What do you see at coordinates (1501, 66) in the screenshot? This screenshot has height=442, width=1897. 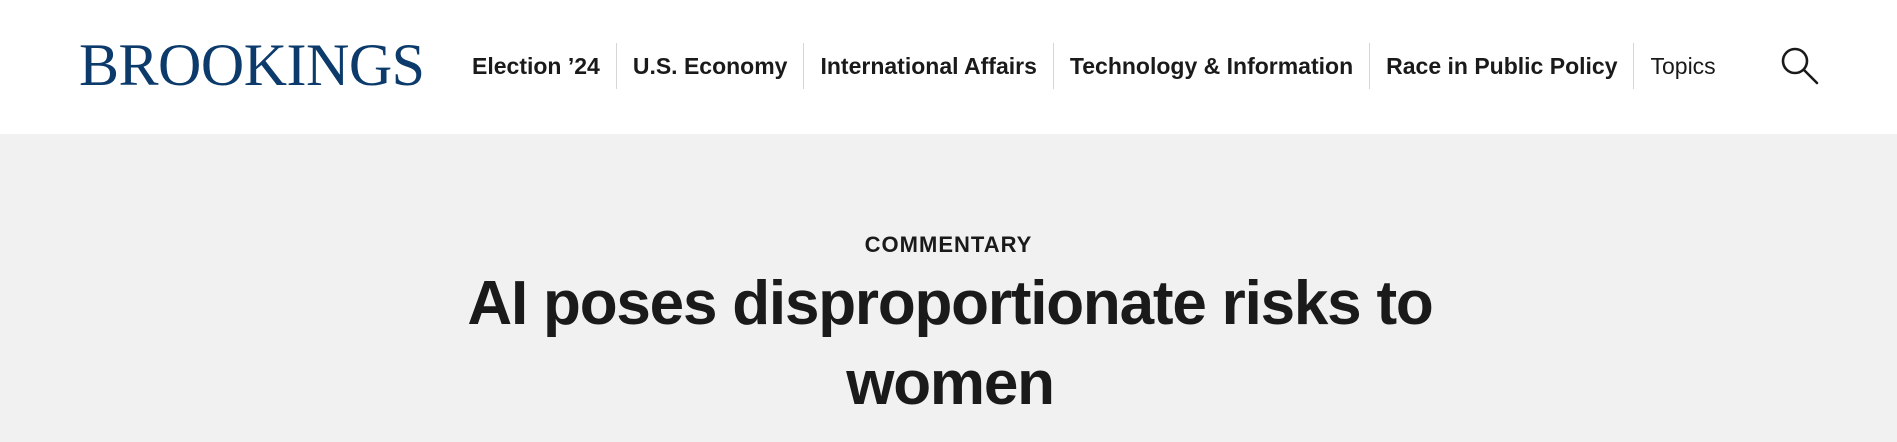 I see `nav-item-race-in-public-policy: Race in Public Policy` at bounding box center [1501, 66].